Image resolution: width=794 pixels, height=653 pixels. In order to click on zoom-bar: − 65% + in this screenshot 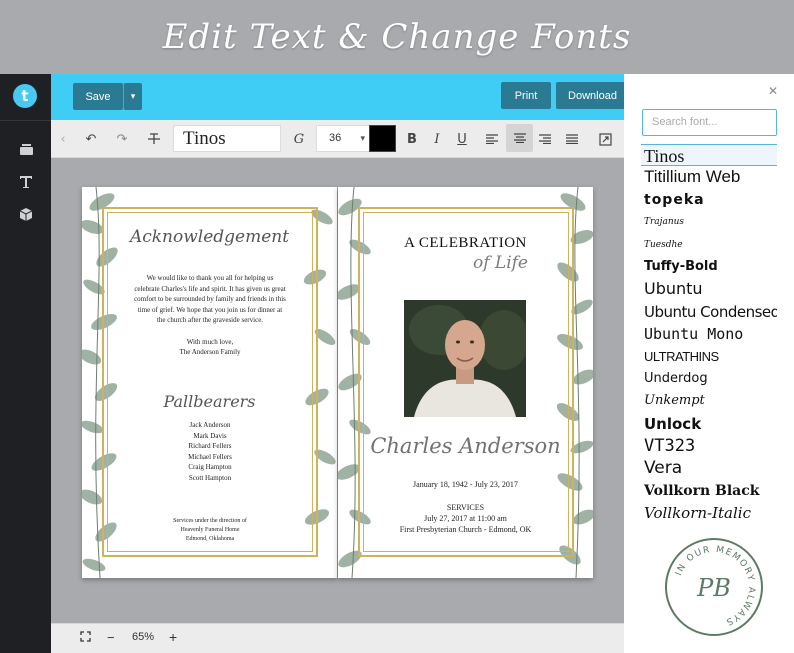, I will do `click(337, 638)`.